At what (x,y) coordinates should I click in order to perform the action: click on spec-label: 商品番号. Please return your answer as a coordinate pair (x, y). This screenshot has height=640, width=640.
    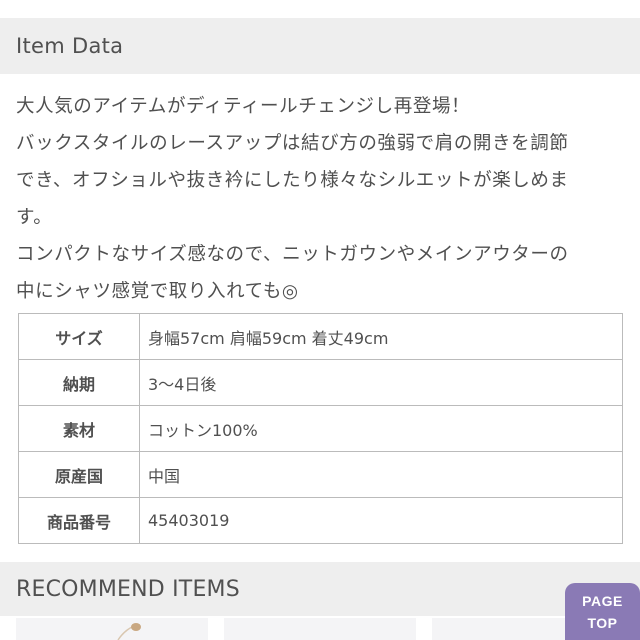
    Looking at the image, I should click on (79, 520).